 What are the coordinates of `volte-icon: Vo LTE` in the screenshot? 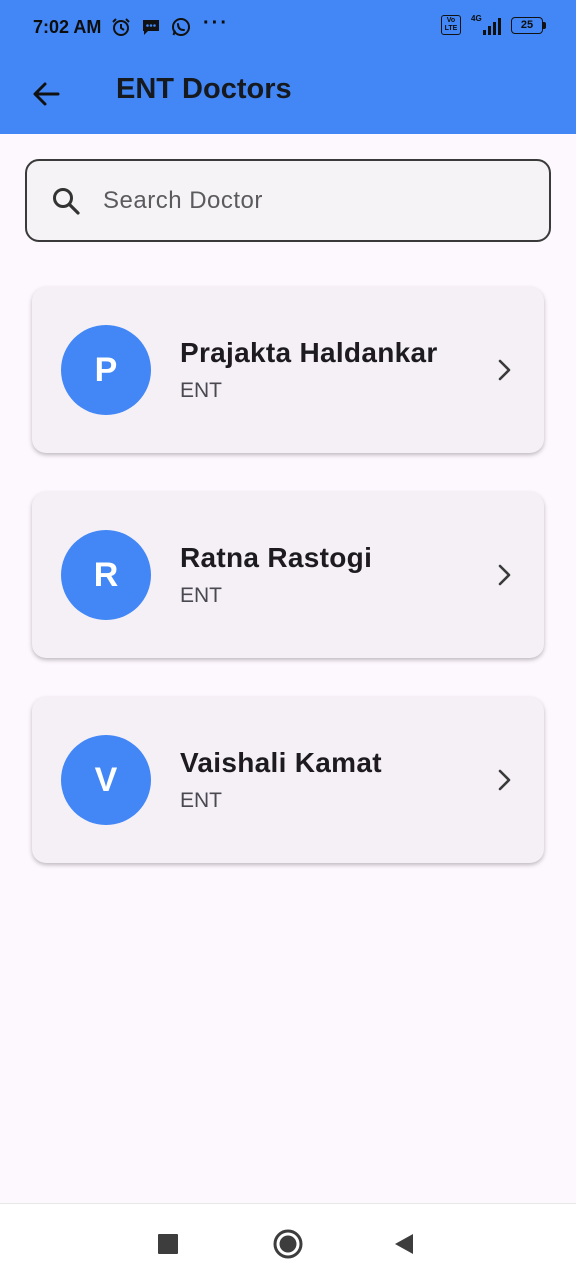 It's located at (451, 25).